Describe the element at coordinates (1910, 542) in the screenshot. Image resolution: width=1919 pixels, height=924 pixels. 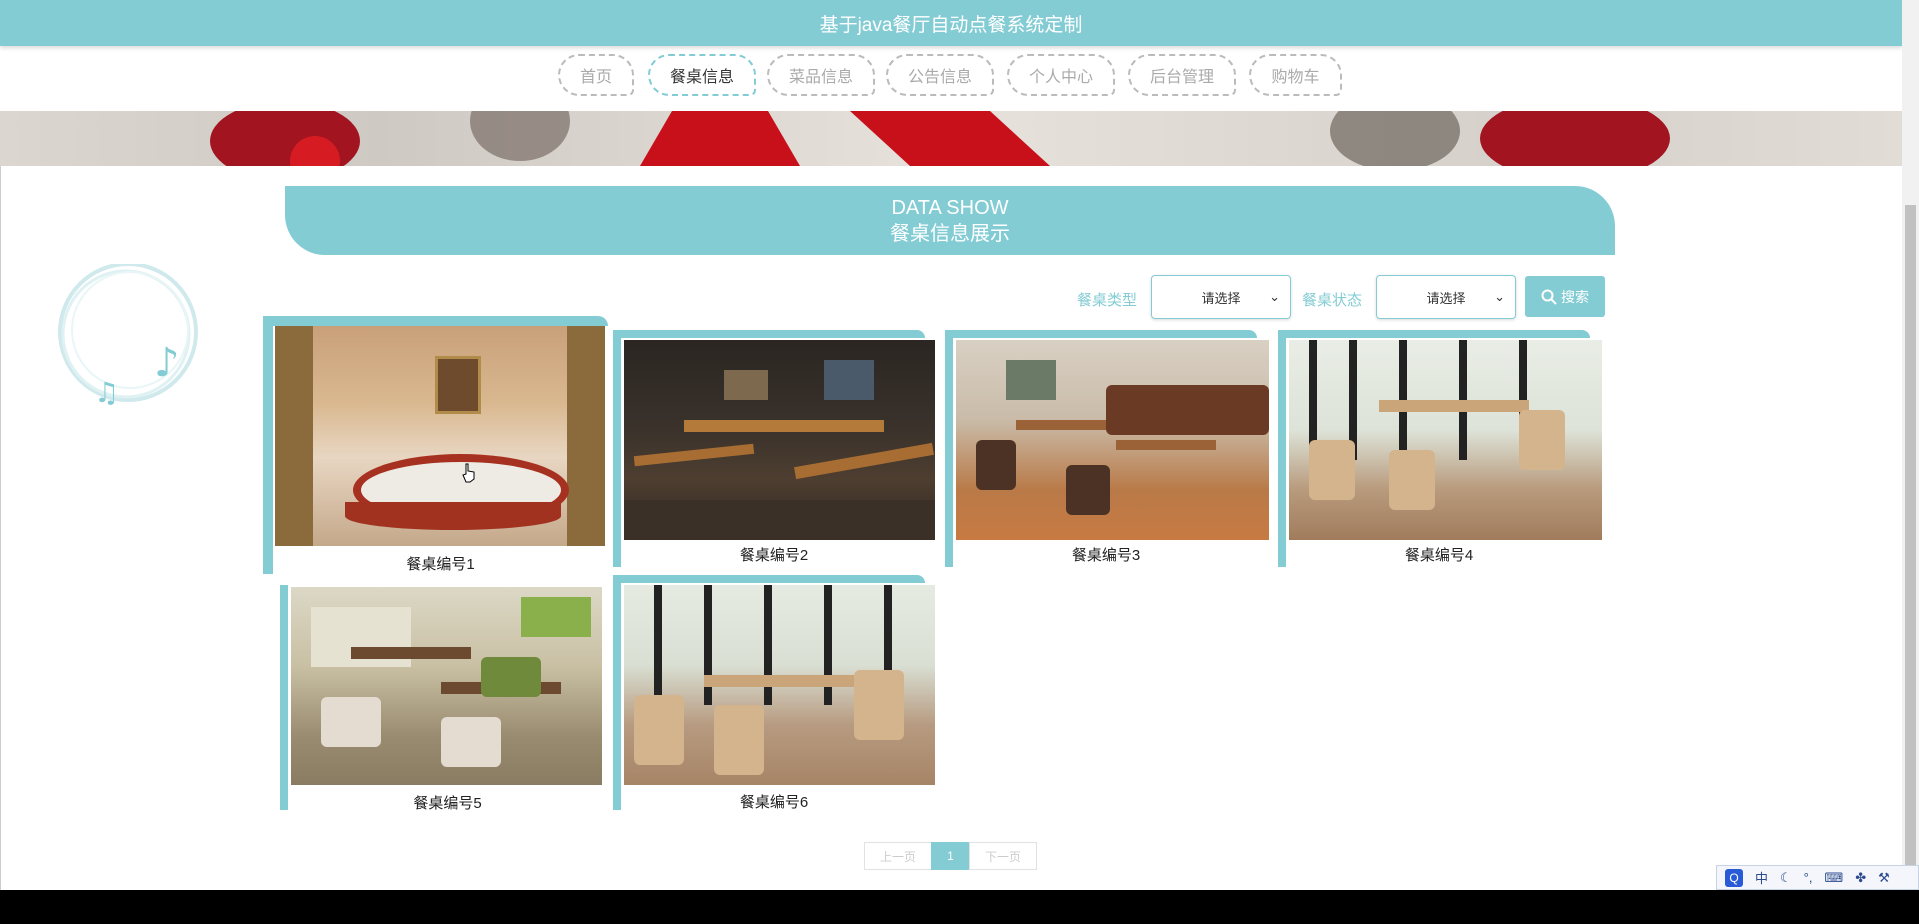
I see `scrollbar-thumb` at that location.